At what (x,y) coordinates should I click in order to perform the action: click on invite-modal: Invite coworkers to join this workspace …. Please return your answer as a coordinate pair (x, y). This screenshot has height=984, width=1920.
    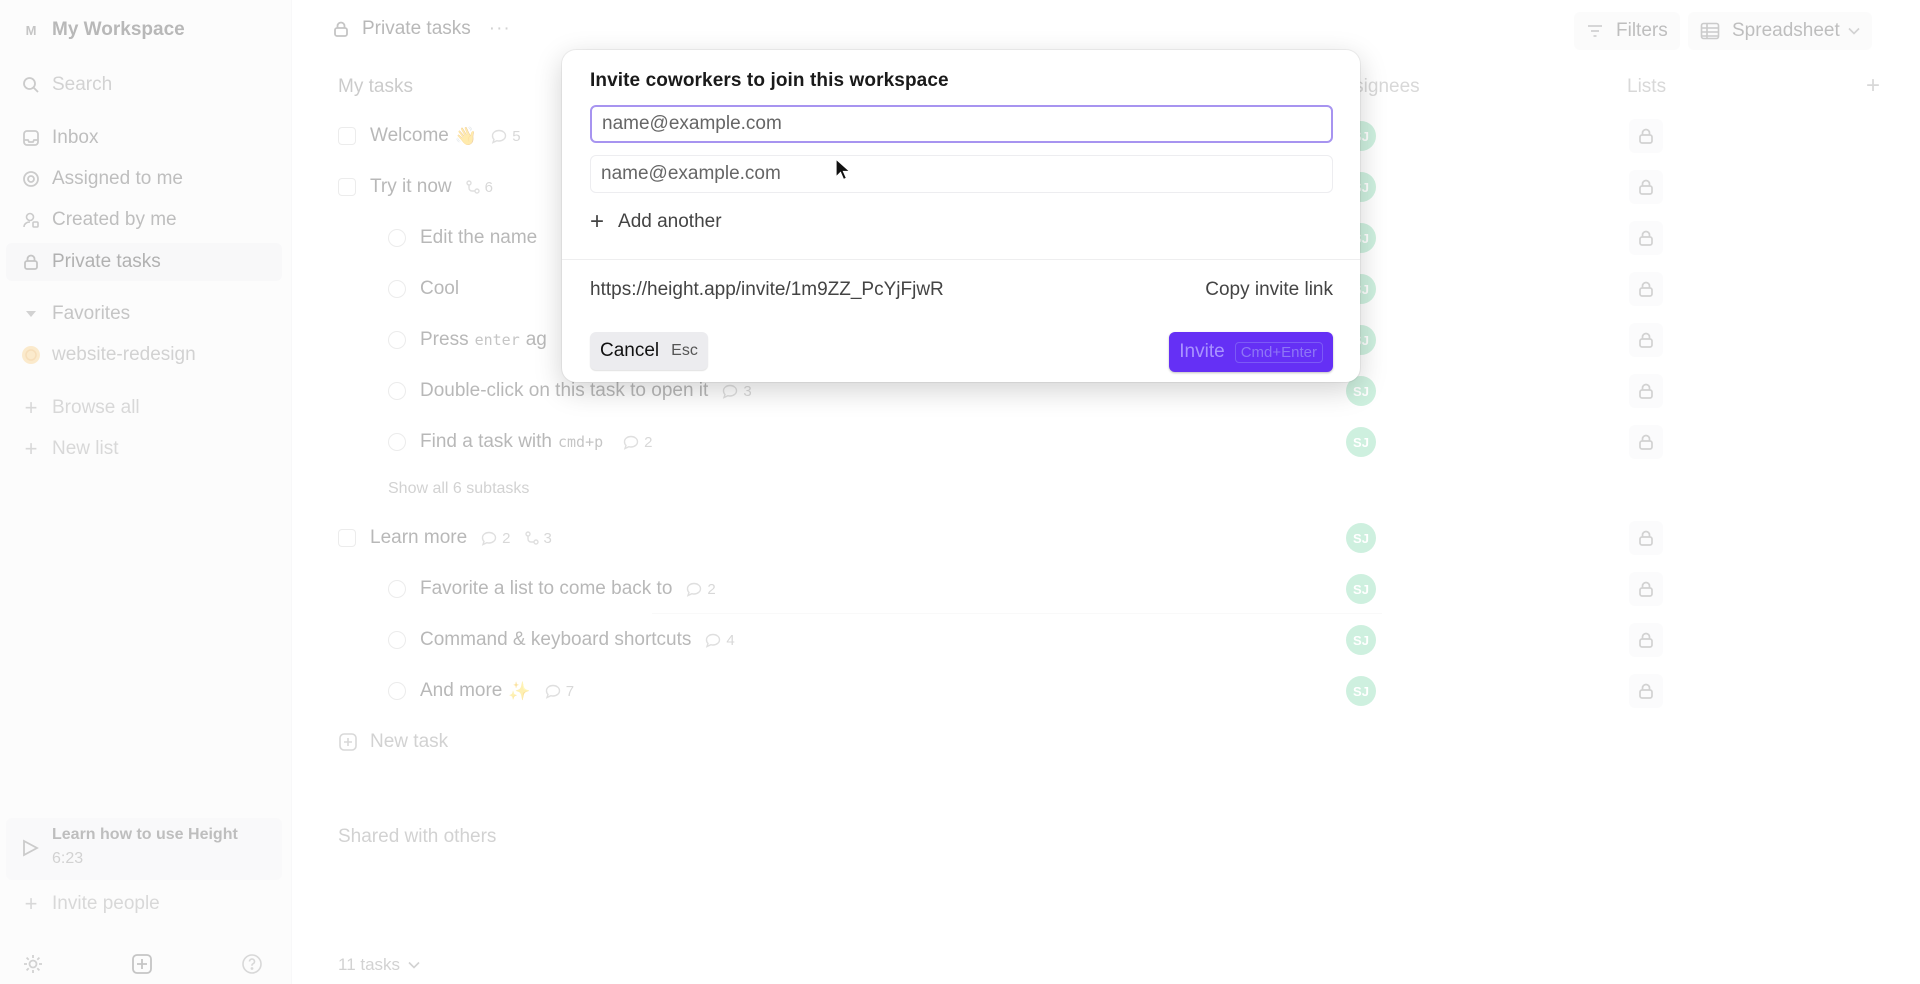
    Looking at the image, I should click on (961, 216).